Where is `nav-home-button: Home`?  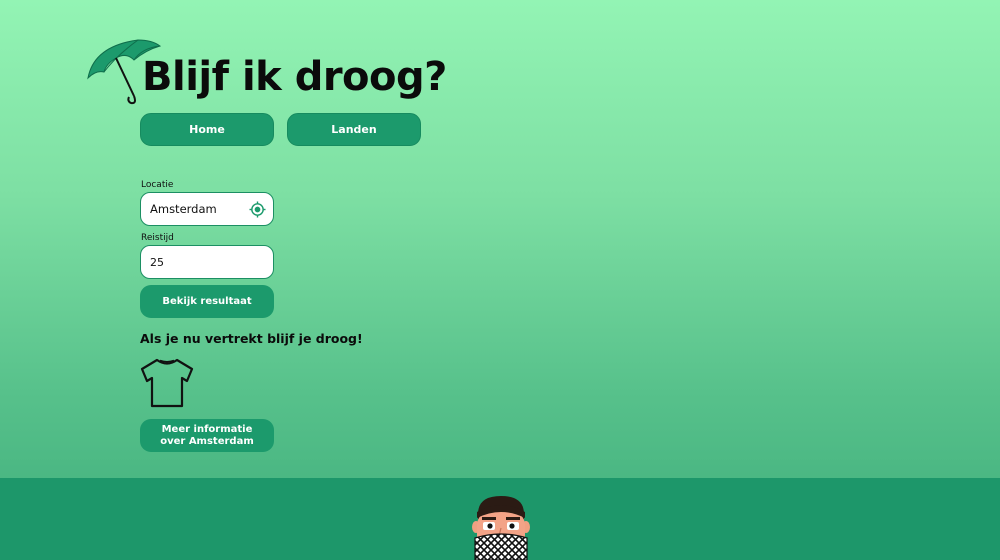 nav-home-button: Home is located at coordinates (207, 129).